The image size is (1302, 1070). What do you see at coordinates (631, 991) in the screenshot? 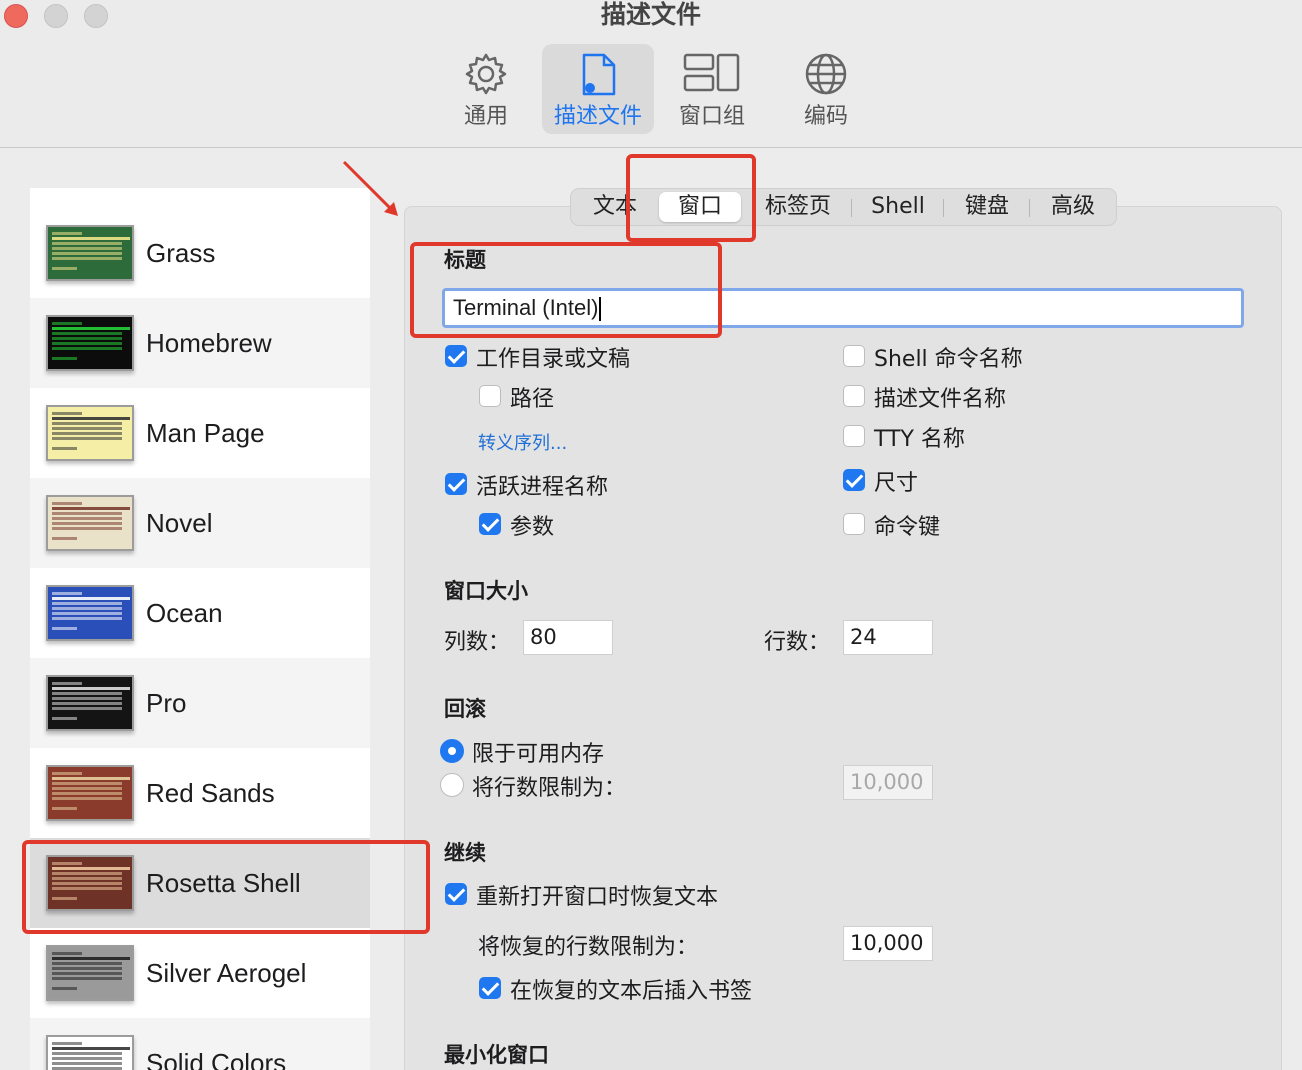
I see `insert-bookmark-label: 在恢复的文本后插入书签` at bounding box center [631, 991].